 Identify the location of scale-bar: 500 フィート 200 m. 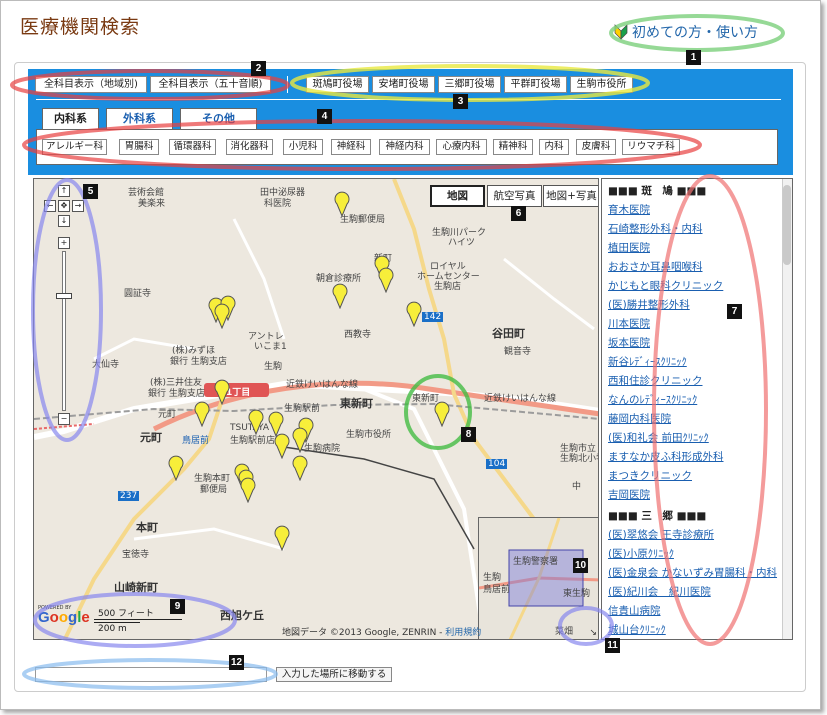
(138, 620).